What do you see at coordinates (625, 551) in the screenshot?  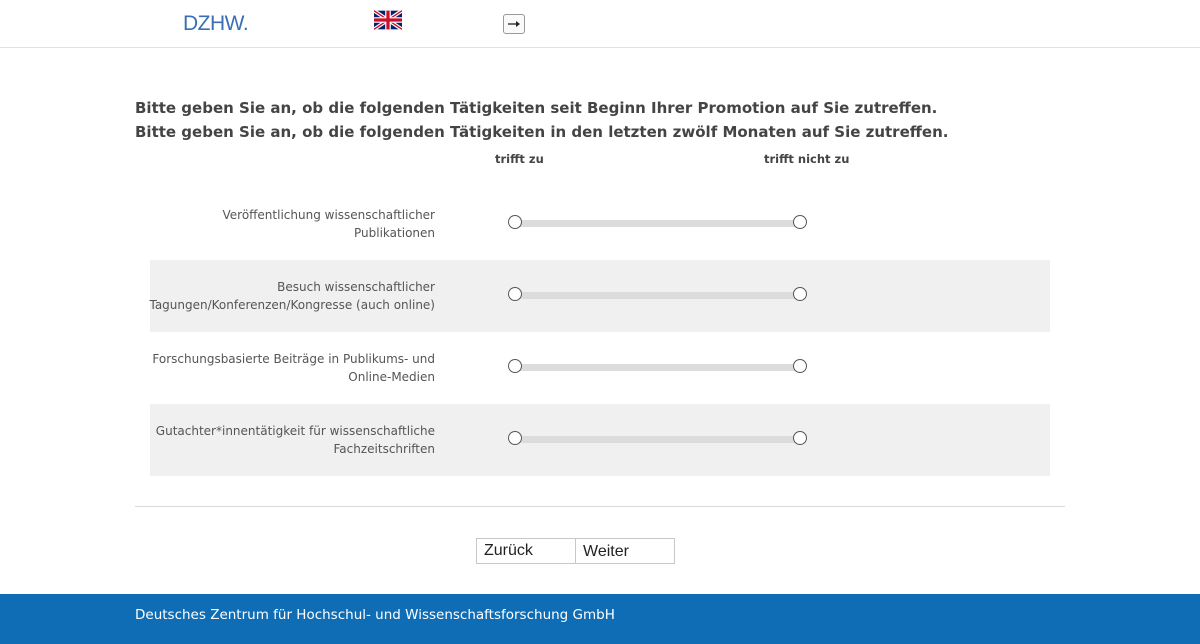 I see `next-button: Weiter` at bounding box center [625, 551].